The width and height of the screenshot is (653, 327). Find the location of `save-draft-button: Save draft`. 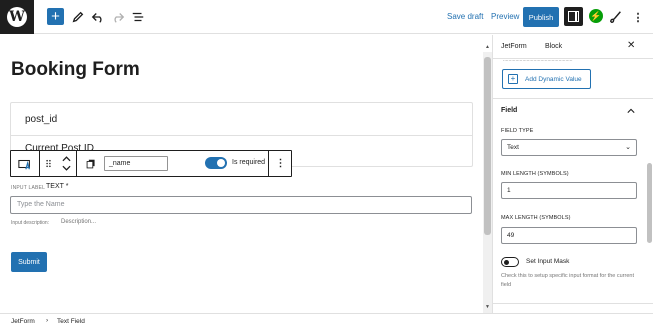

save-draft-button: Save draft is located at coordinates (465, 16).